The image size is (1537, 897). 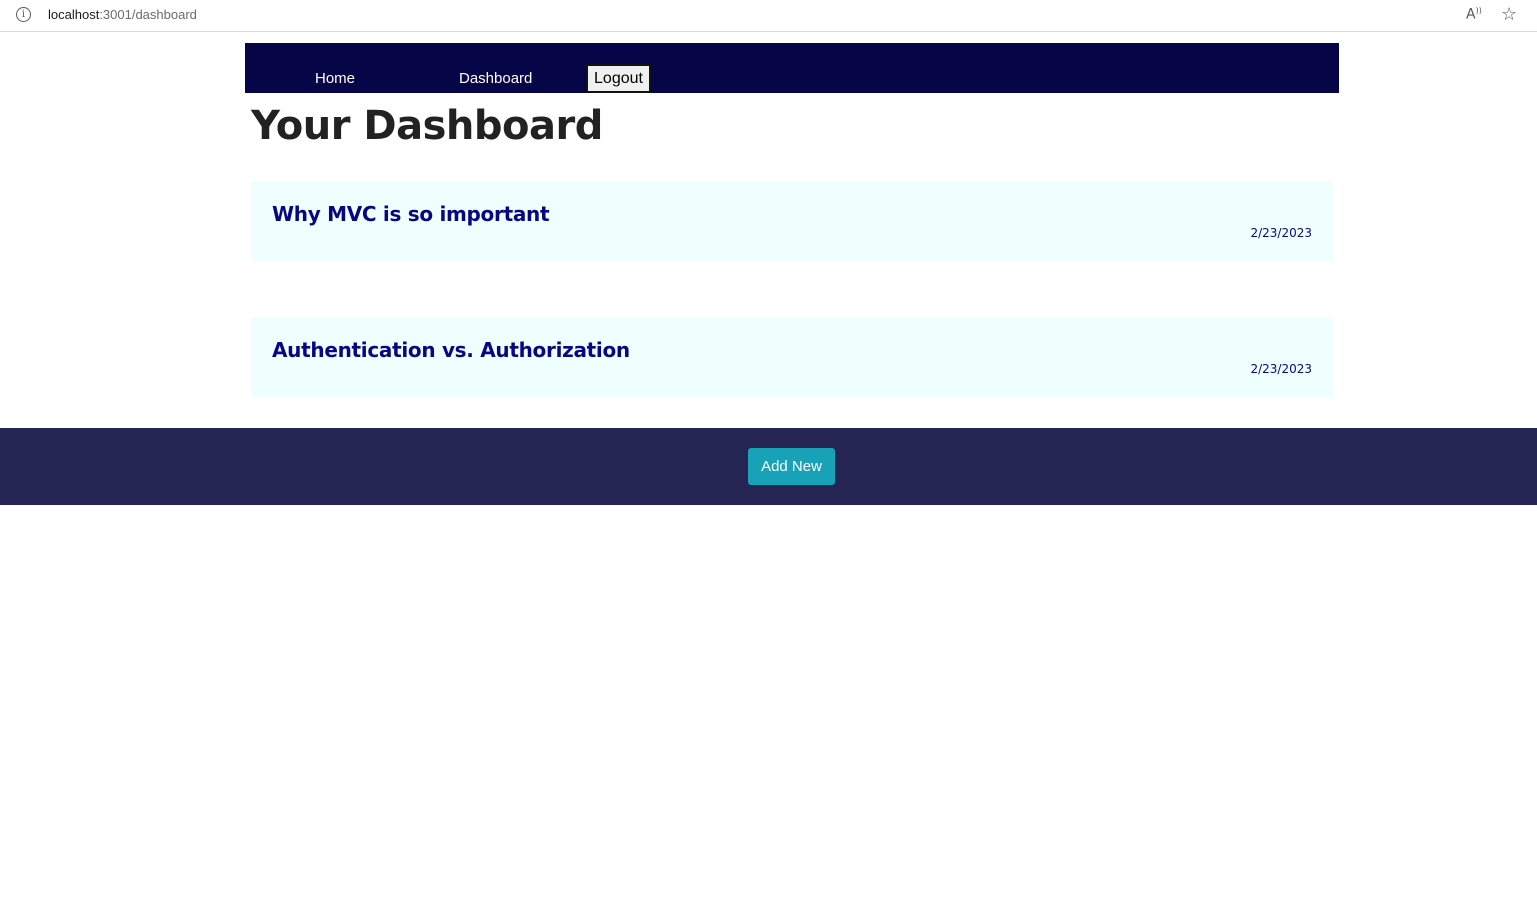 What do you see at coordinates (618, 78) in the screenshot?
I see `logout-button: Logout` at bounding box center [618, 78].